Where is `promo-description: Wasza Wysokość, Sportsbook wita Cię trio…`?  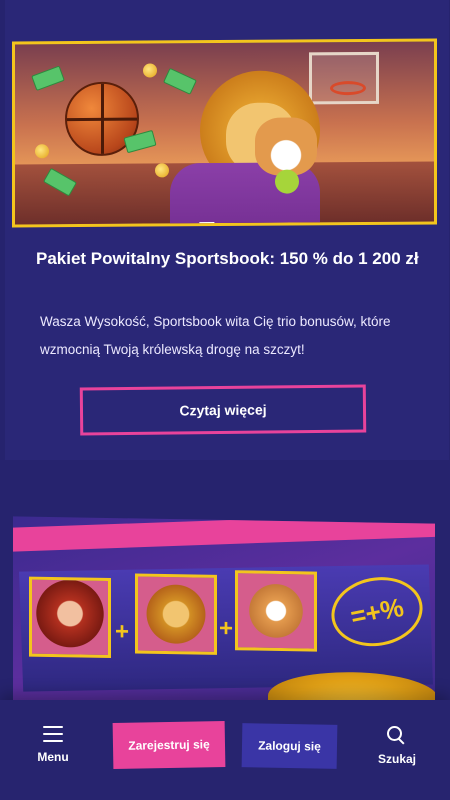
promo-description: Wasza Wysokość, Sportsbook wita Cię trio… is located at coordinates (215, 335).